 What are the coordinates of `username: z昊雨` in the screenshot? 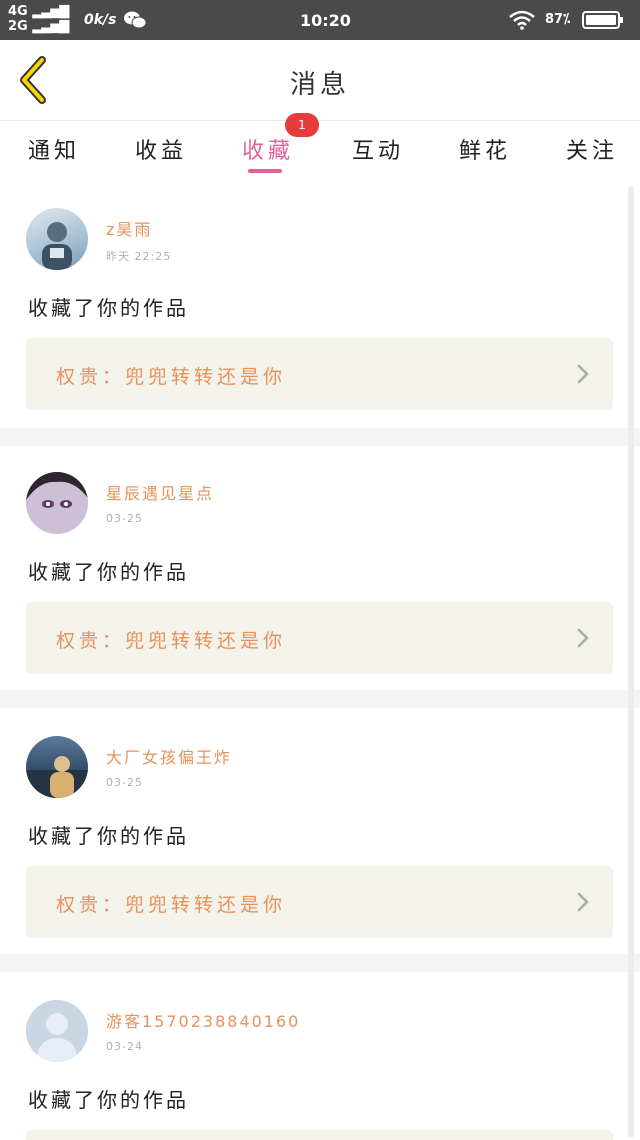 It's located at (129, 228).